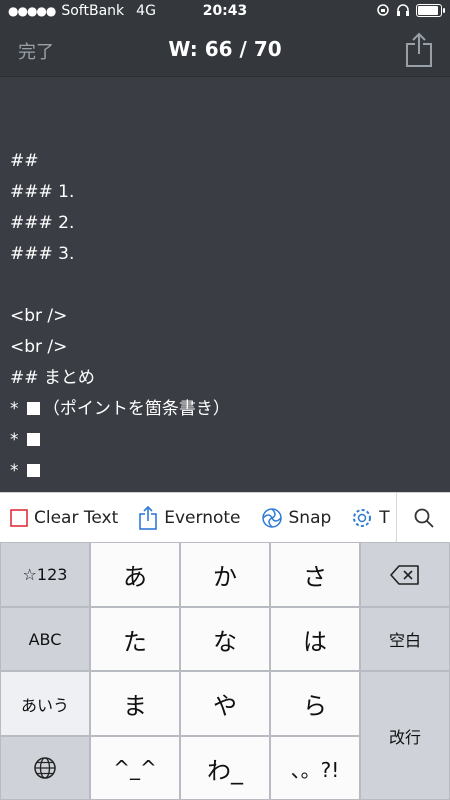 This screenshot has height=800, width=450. What do you see at coordinates (403, 10) in the screenshot?
I see `headphones-icon` at bounding box center [403, 10].